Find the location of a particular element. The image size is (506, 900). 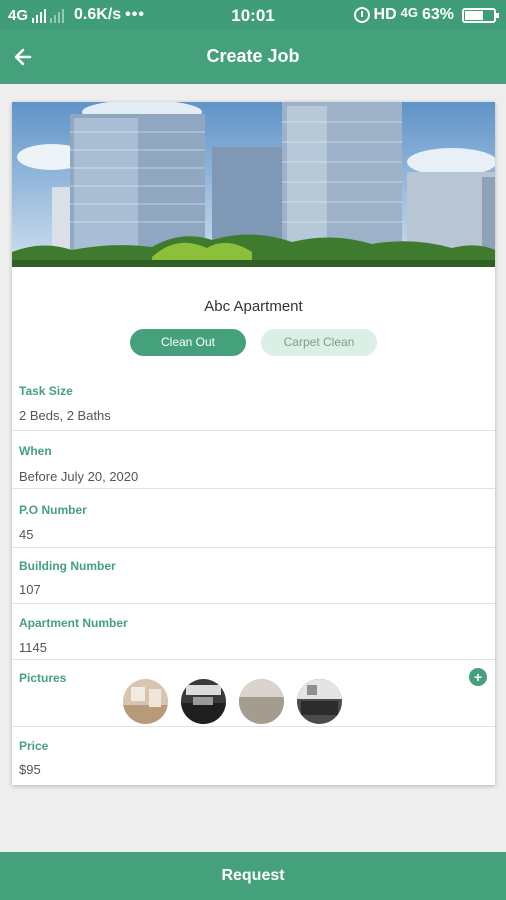

field-value: 1145 is located at coordinates (33, 647).